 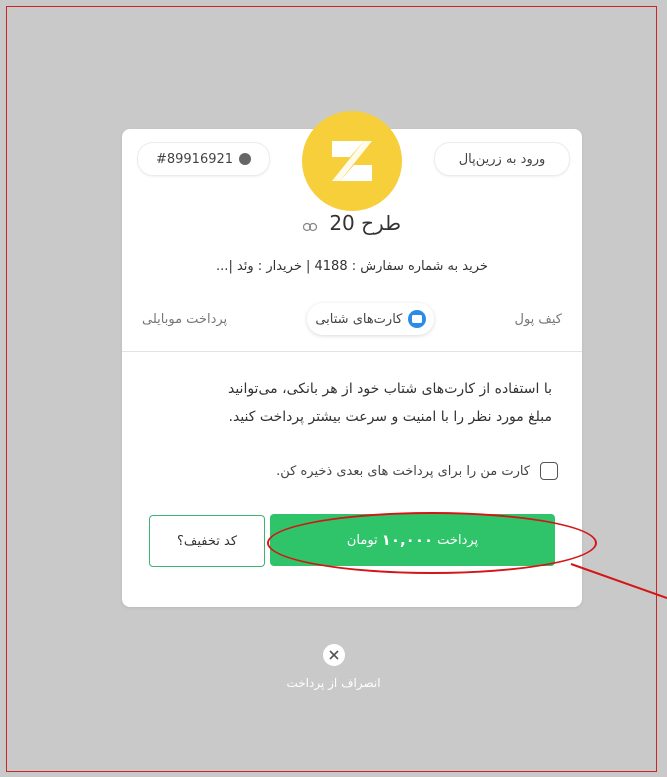 What do you see at coordinates (333, 683) in the screenshot?
I see `cancel-label: انصراف از پرداخت` at bounding box center [333, 683].